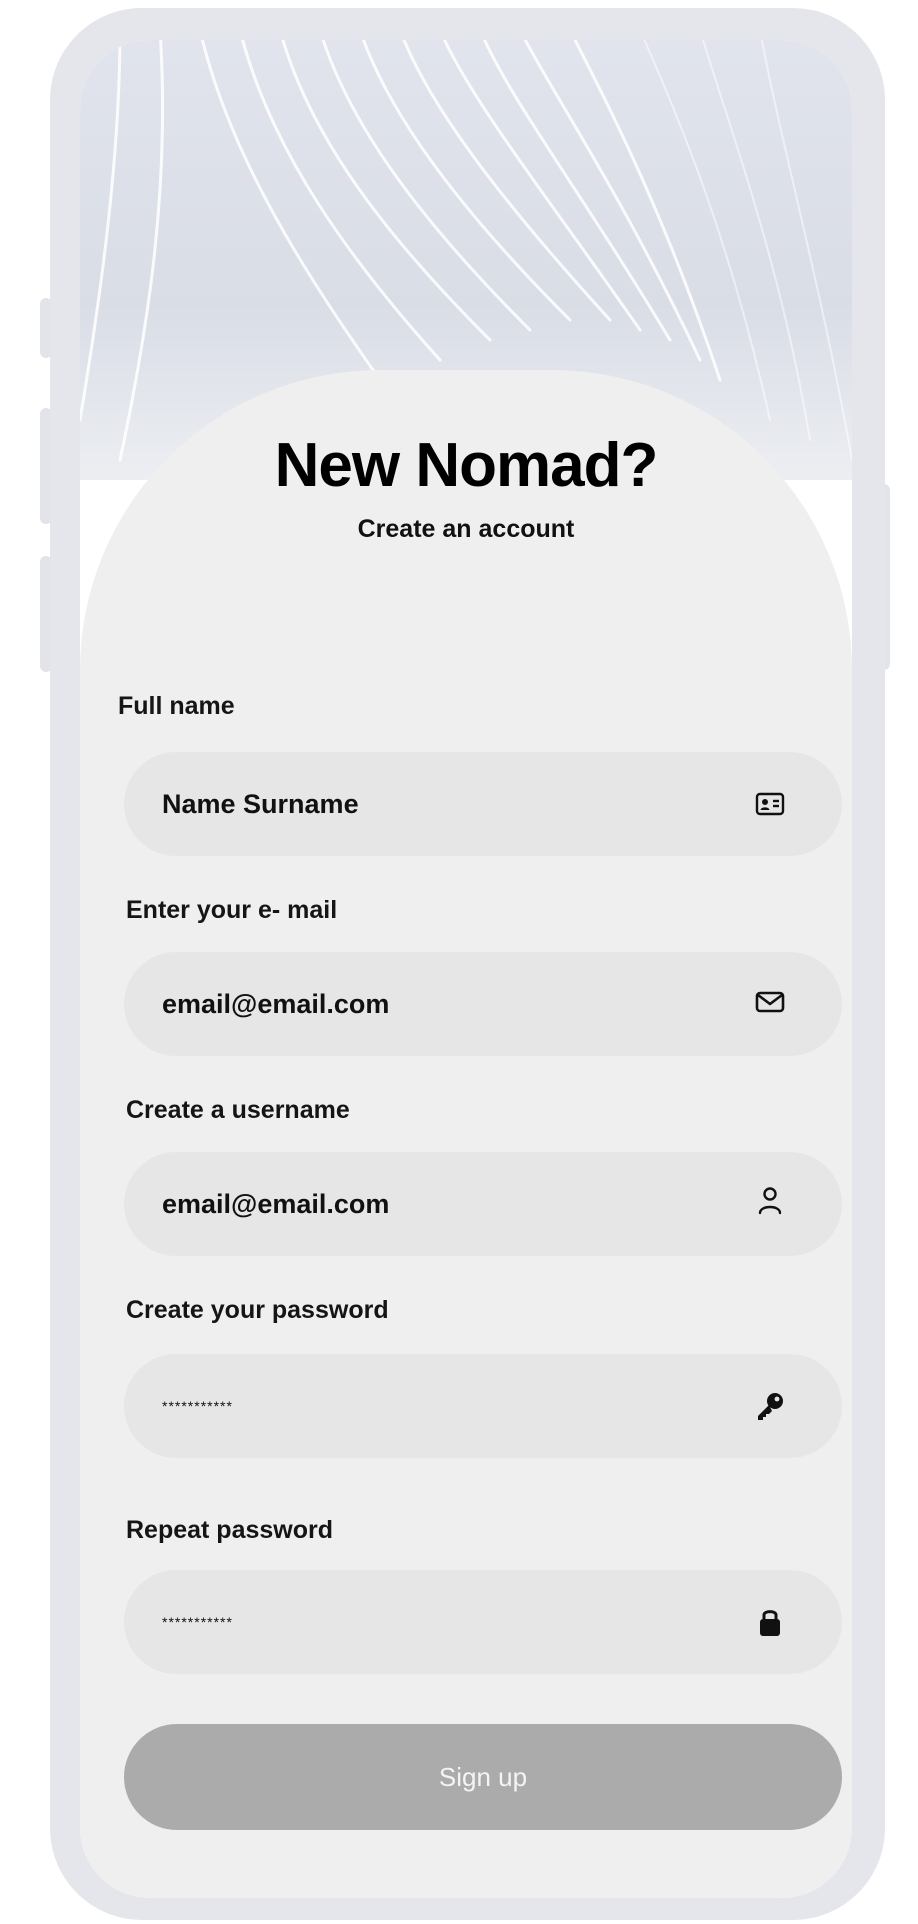 Image resolution: width=918 pixels, height=1924 pixels. Describe the element at coordinates (483, 1406) in the screenshot. I see `password-field: ***********` at that location.